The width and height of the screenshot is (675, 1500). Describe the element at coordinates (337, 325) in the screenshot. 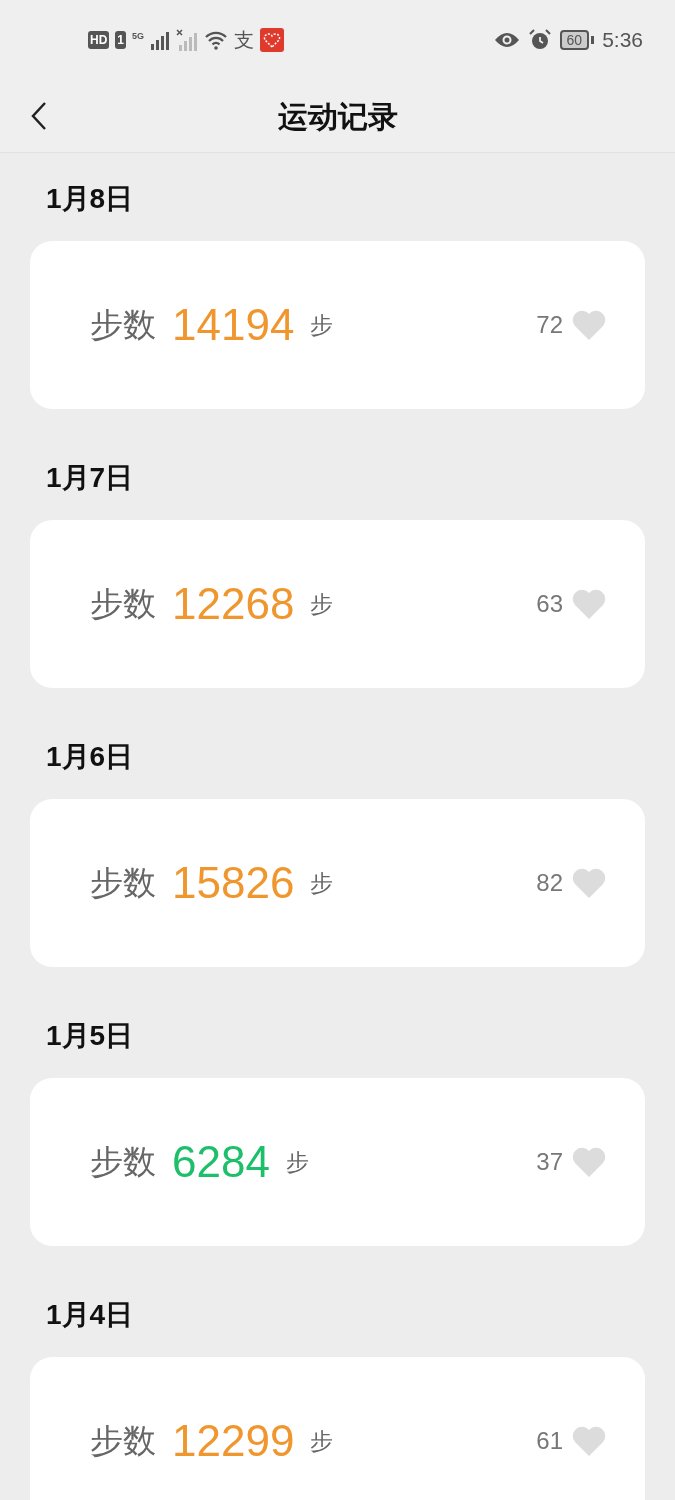

I see `steps-card: 步数 14194 步 72` at that location.